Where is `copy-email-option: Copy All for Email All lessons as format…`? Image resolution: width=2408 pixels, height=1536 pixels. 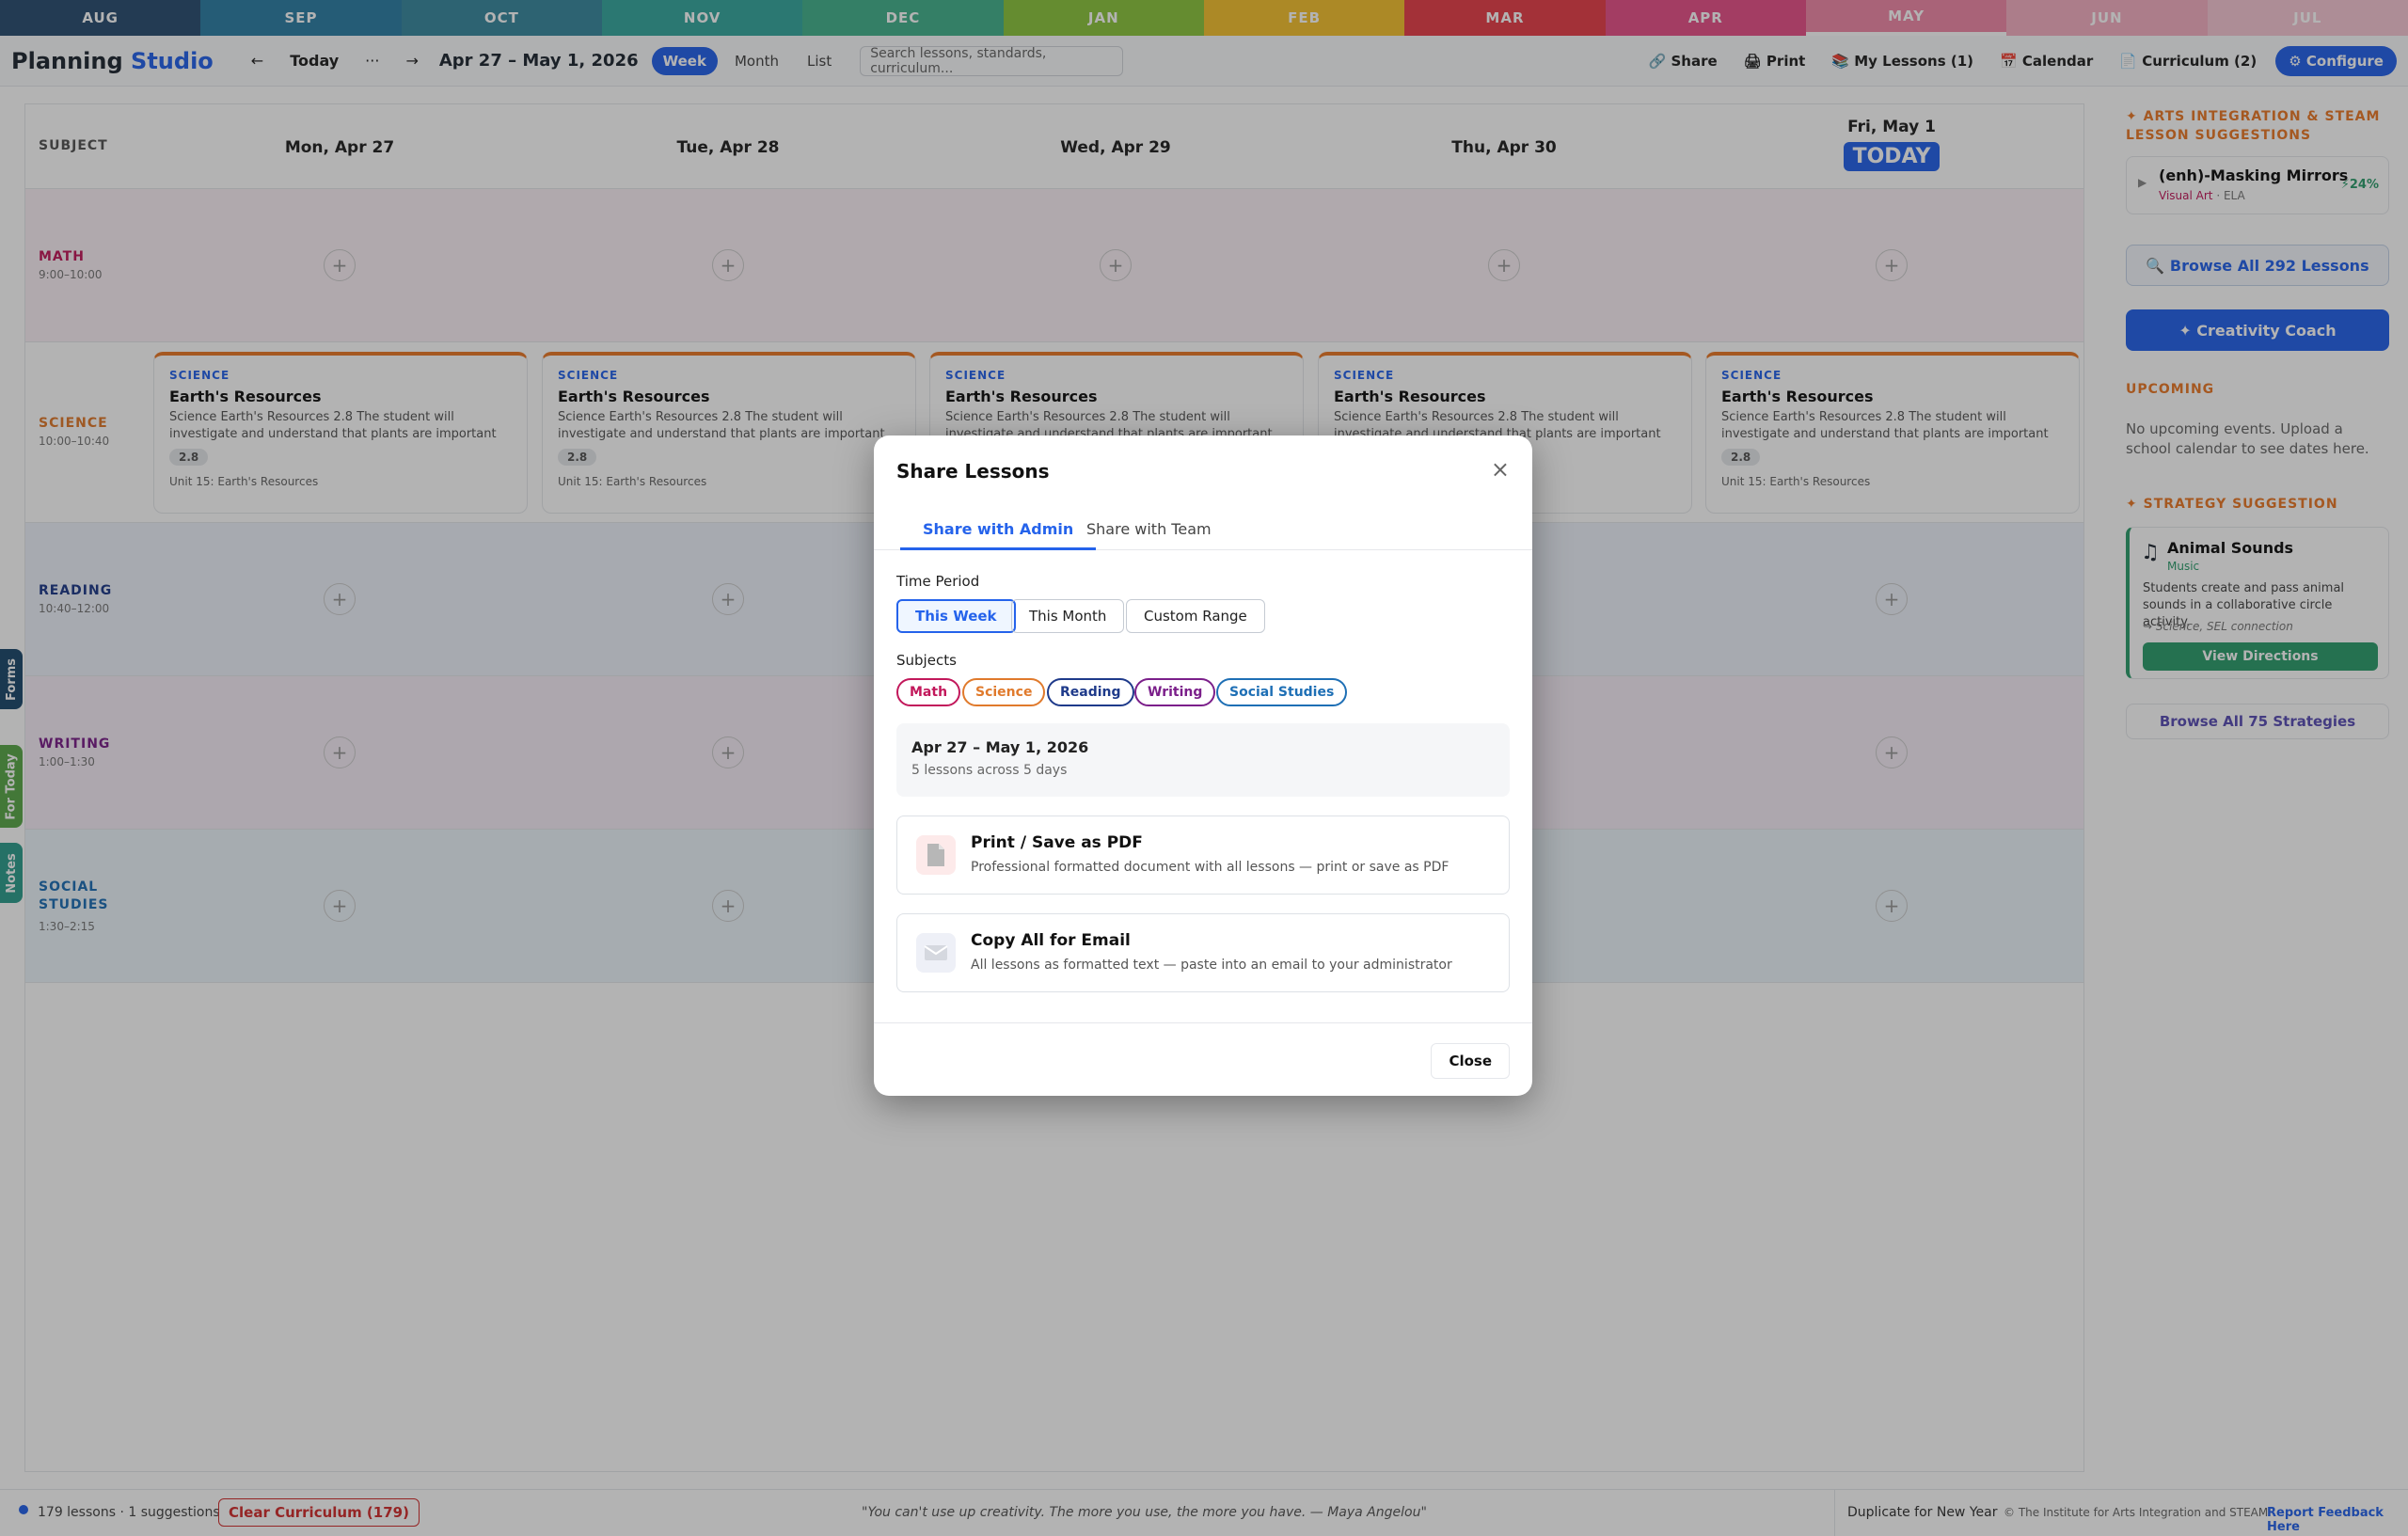
copy-email-option: Copy All for Email All lessons as format… is located at coordinates (1203, 953).